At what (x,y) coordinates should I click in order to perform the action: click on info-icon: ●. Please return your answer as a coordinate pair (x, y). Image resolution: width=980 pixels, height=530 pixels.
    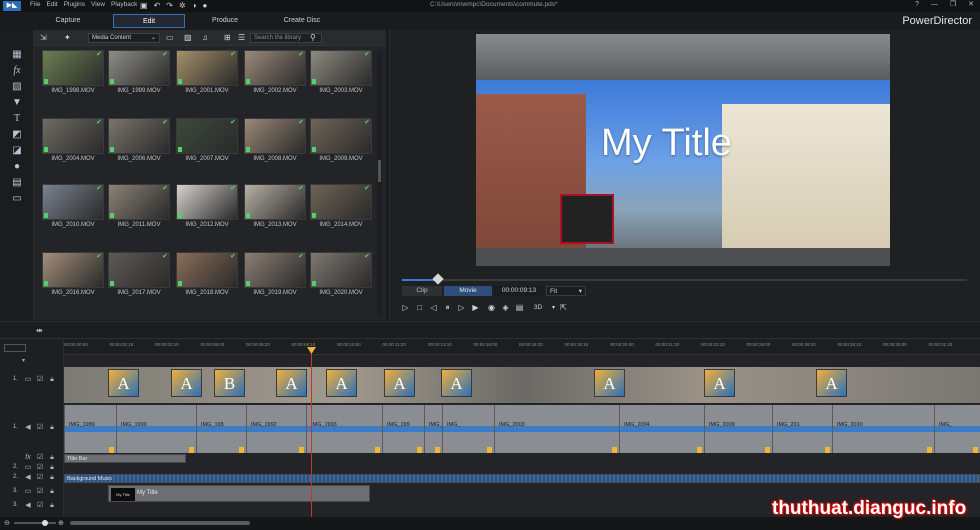
    Looking at the image, I should click on (208, 5).